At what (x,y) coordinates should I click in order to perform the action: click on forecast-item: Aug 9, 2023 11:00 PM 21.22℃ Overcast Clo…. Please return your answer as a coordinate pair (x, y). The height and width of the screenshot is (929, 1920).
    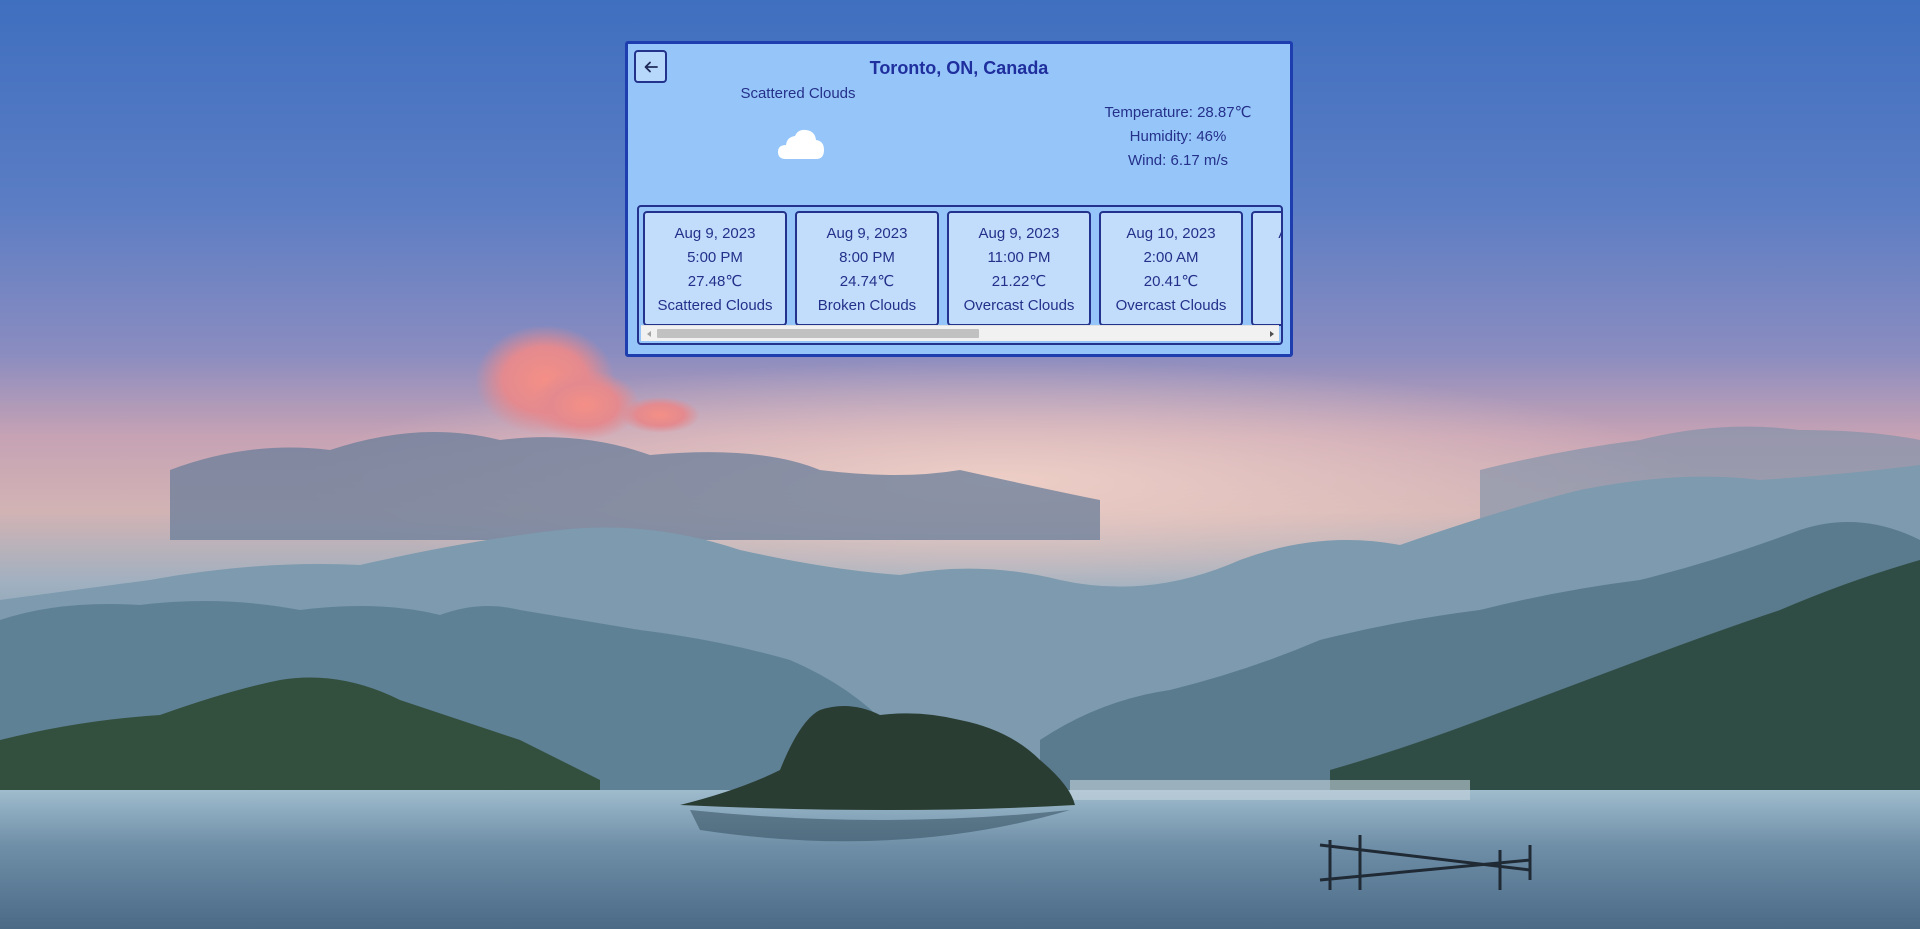
    Looking at the image, I should click on (1019, 268).